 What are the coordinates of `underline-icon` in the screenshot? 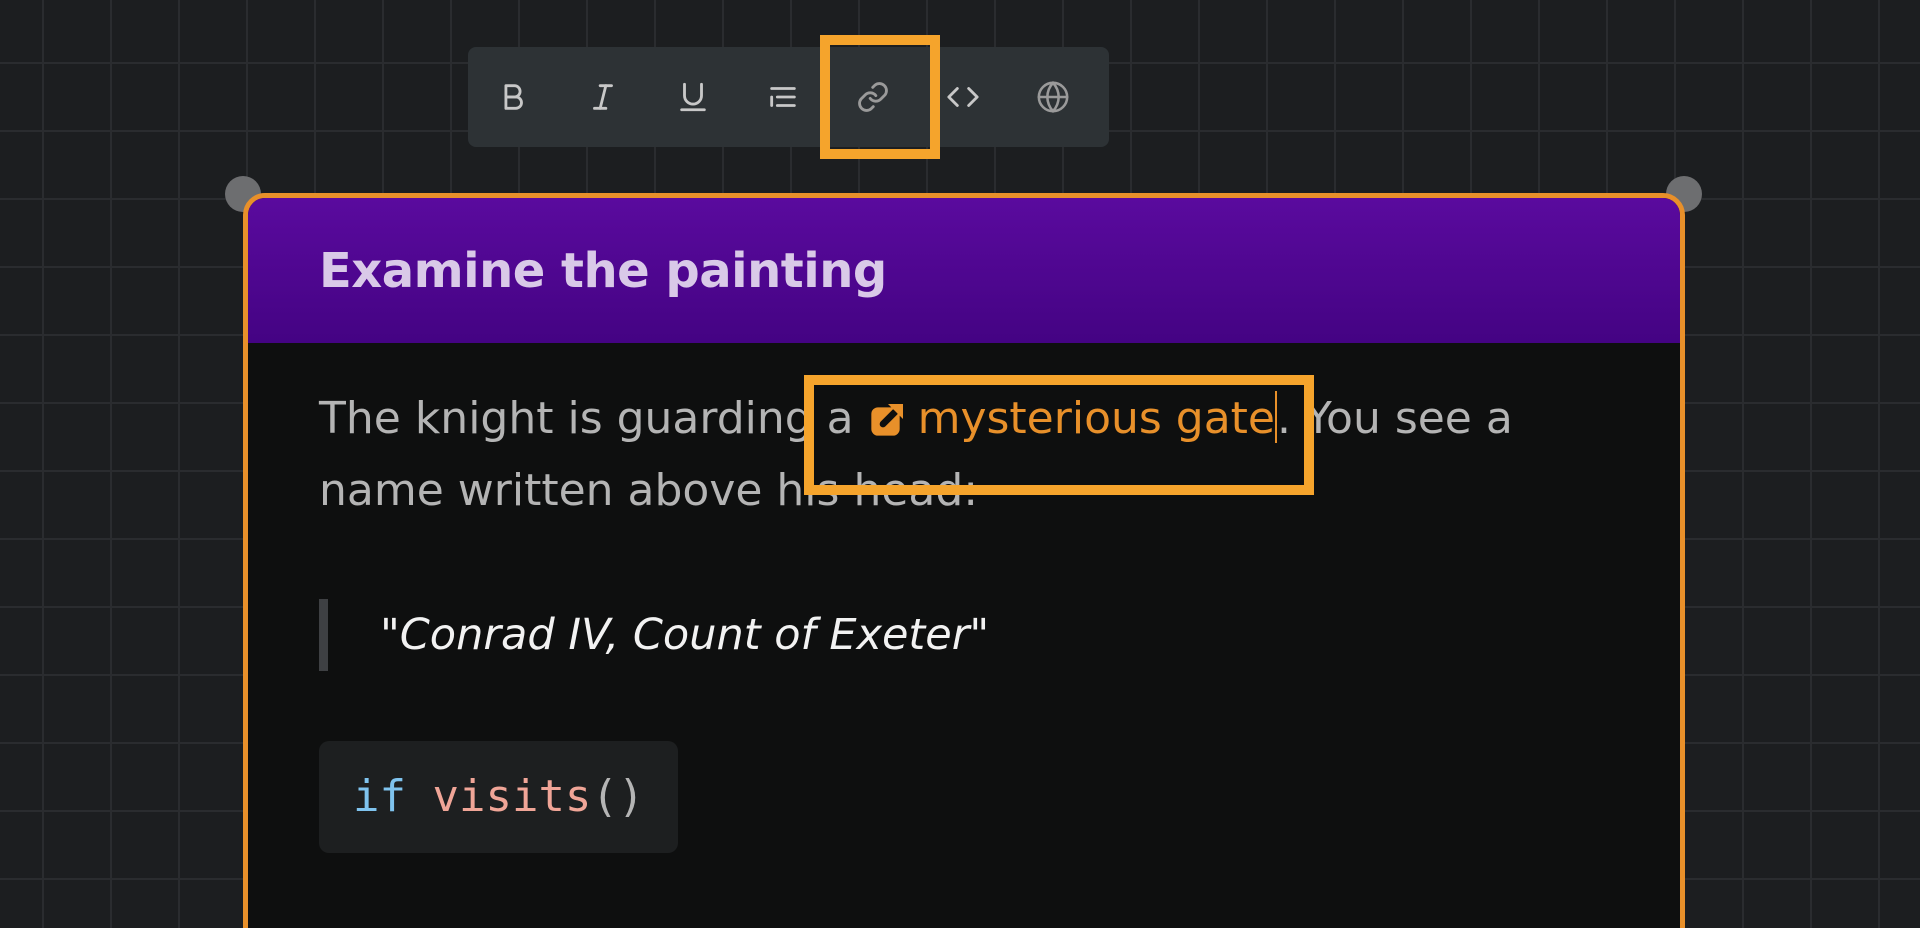 It's located at (693, 97).